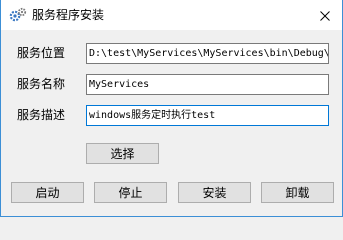  I want to click on title-bar: 服务程序安装, so click(171, 15).